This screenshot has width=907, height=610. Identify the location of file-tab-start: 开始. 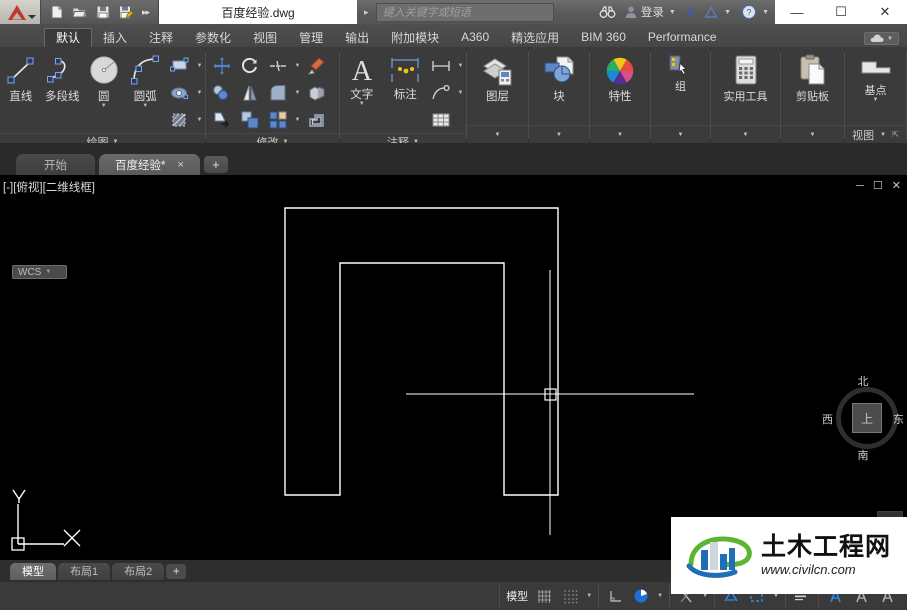
(55, 164).